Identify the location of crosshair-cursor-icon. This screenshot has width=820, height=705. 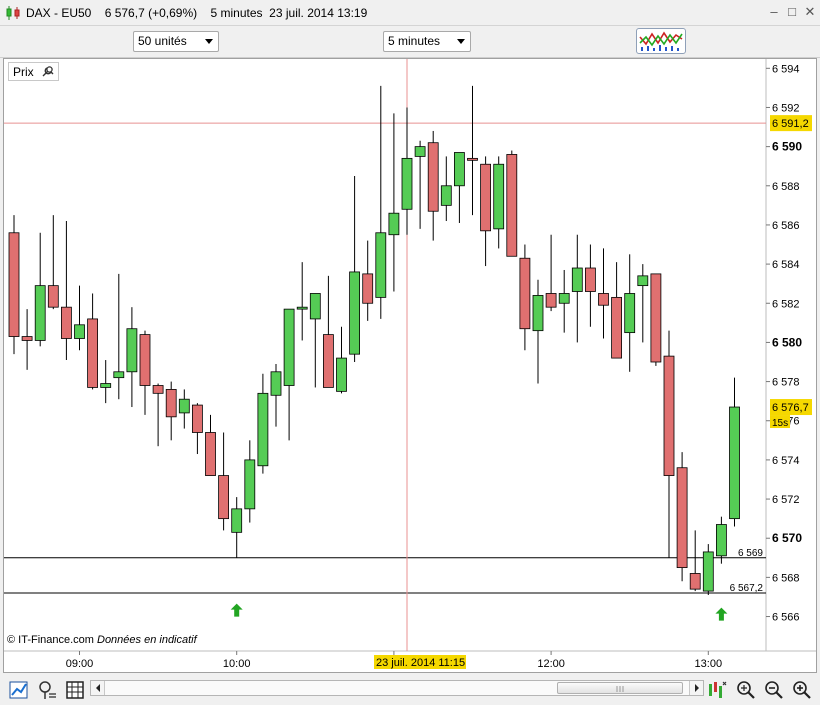
(47, 690).